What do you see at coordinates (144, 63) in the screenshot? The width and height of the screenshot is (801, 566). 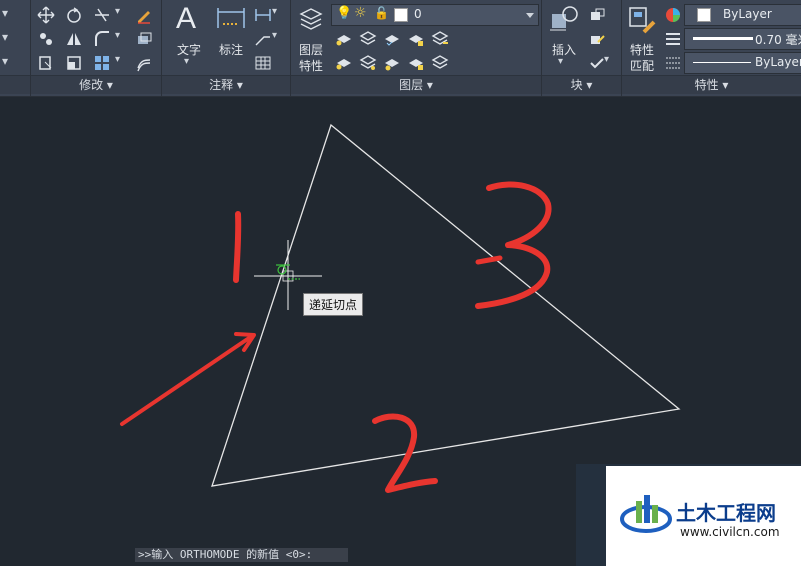 I see `offset-icon` at bounding box center [144, 63].